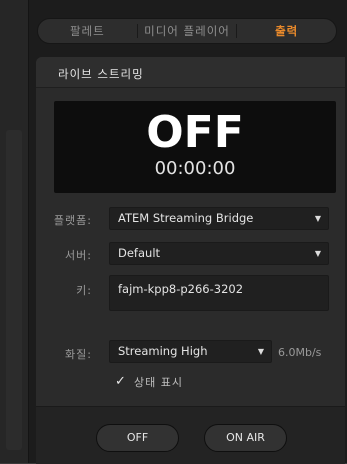 This screenshot has width=347, height=464. What do you see at coordinates (158, 382) in the screenshot?
I see `status-display-label: 상태 표시` at bounding box center [158, 382].